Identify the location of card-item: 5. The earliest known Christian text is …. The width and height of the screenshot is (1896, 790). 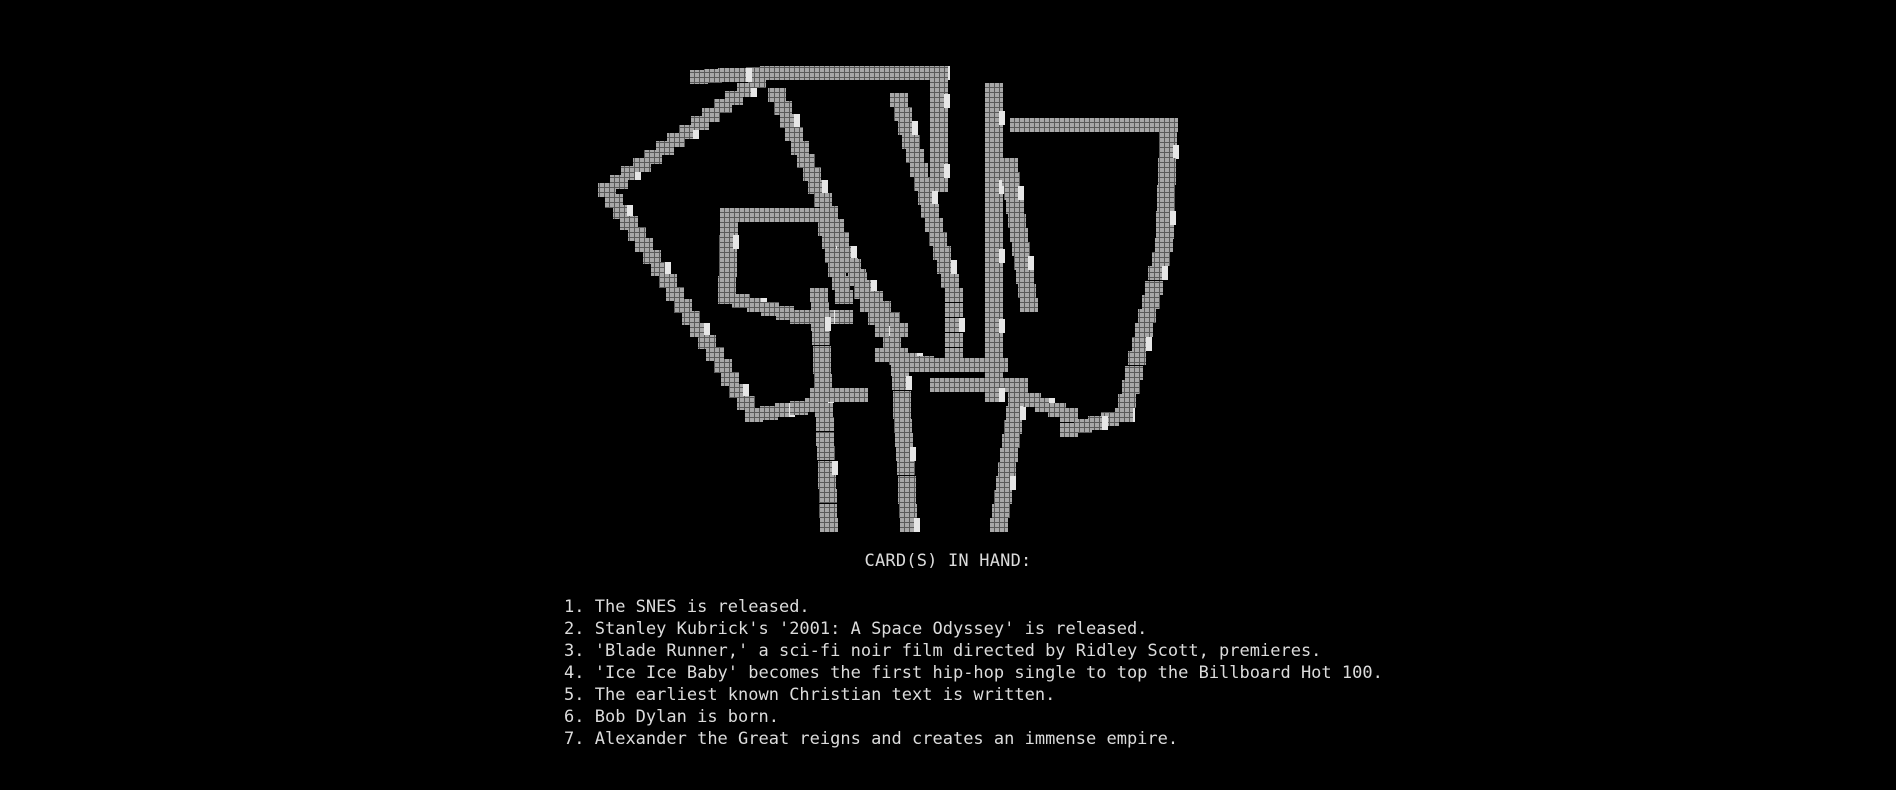
(973, 695).